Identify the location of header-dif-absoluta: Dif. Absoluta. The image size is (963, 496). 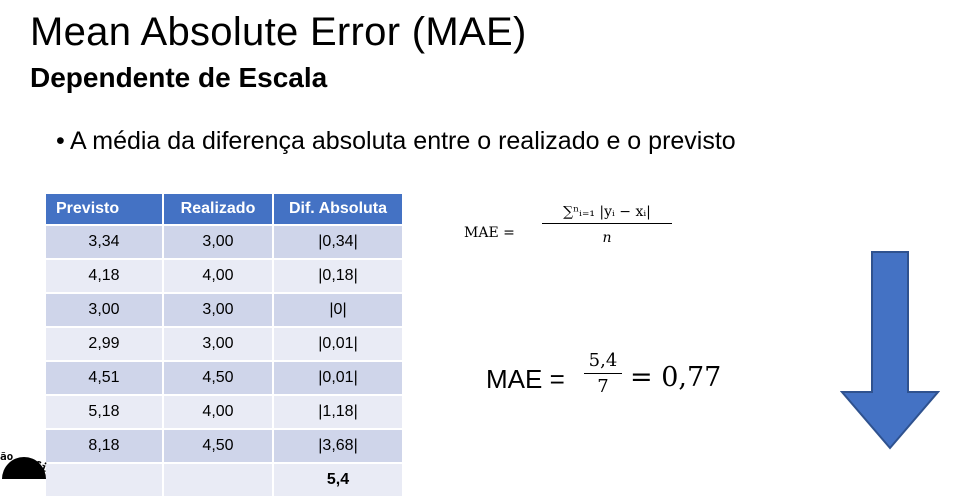
(338, 209).